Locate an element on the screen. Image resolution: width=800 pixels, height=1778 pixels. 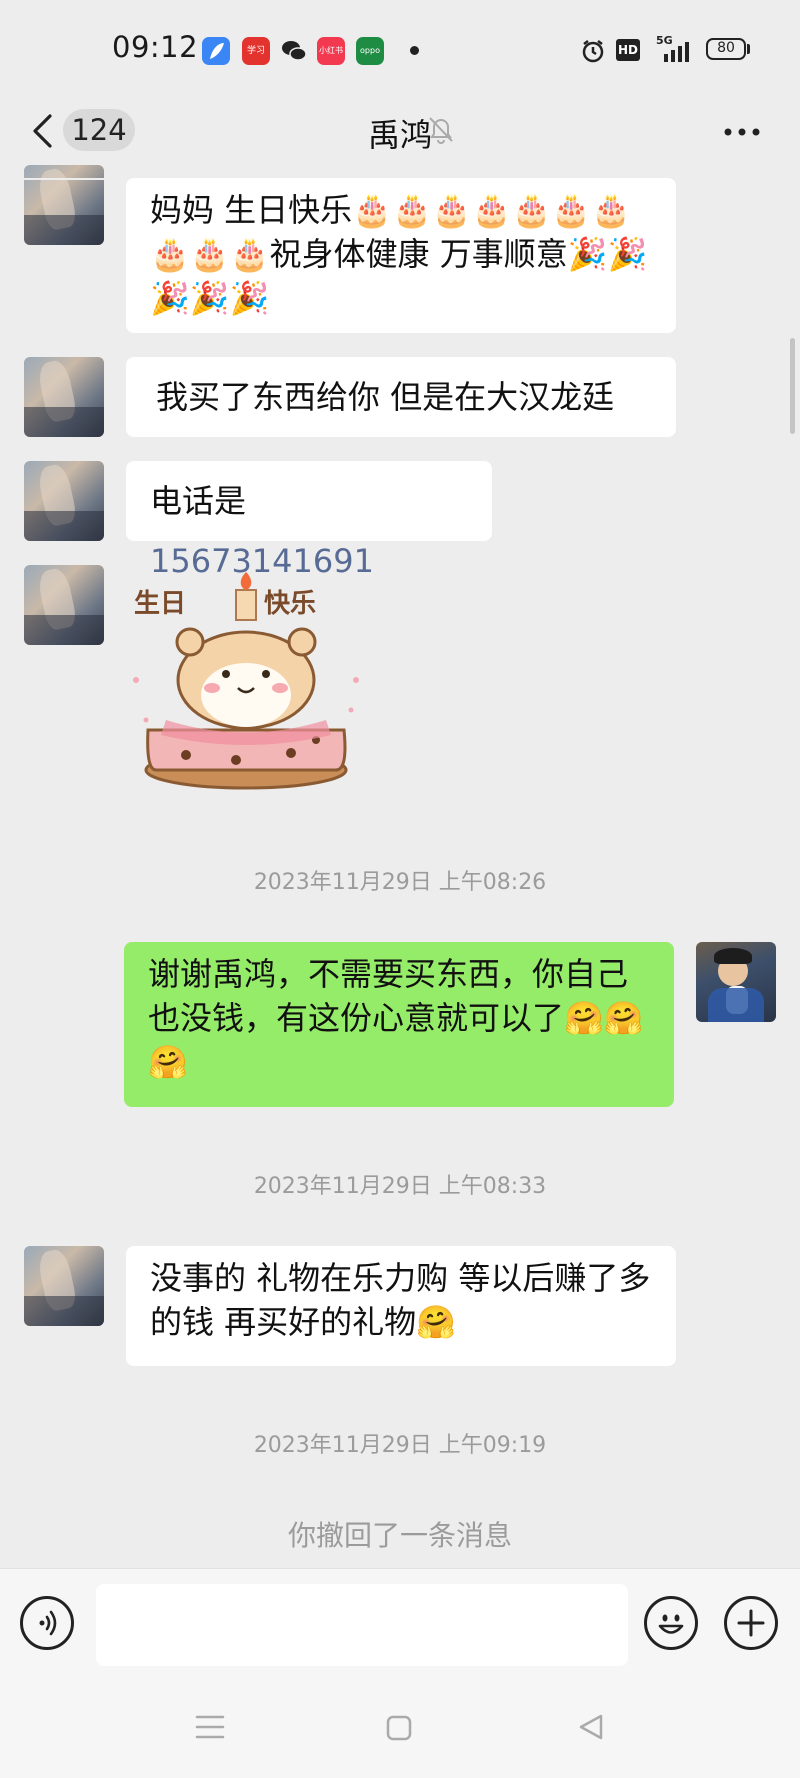
oppo-app-icon: oppo is located at coordinates (370, 51).